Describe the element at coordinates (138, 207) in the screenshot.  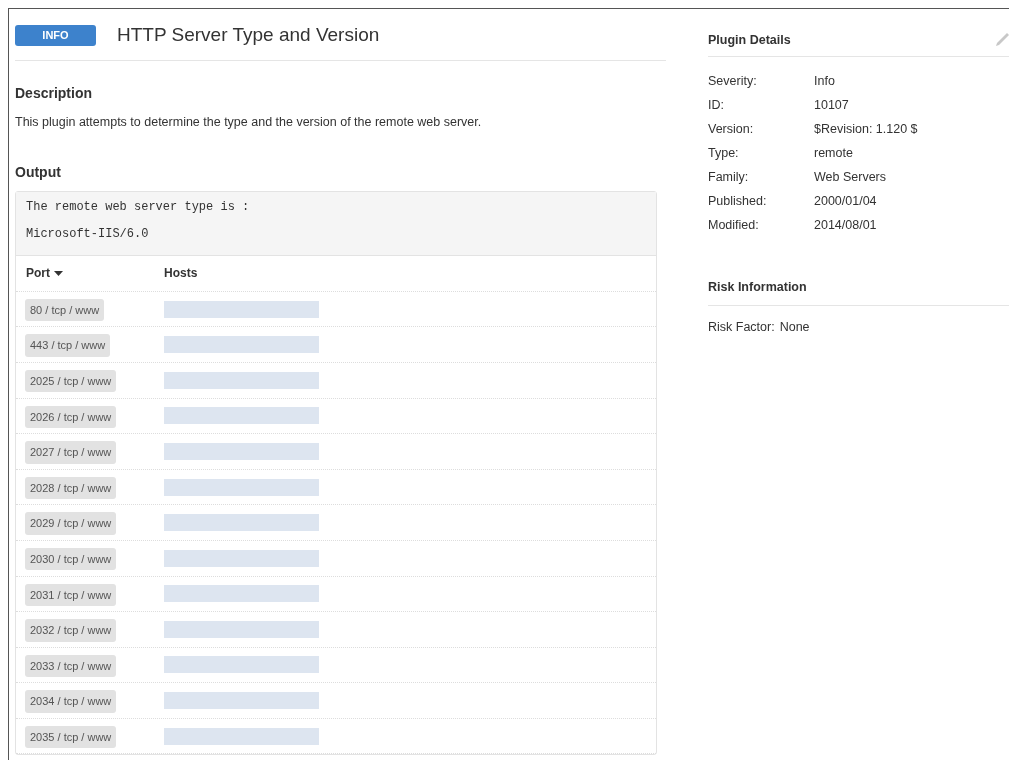
I see `output-line: The remote web server type is :` at that location.